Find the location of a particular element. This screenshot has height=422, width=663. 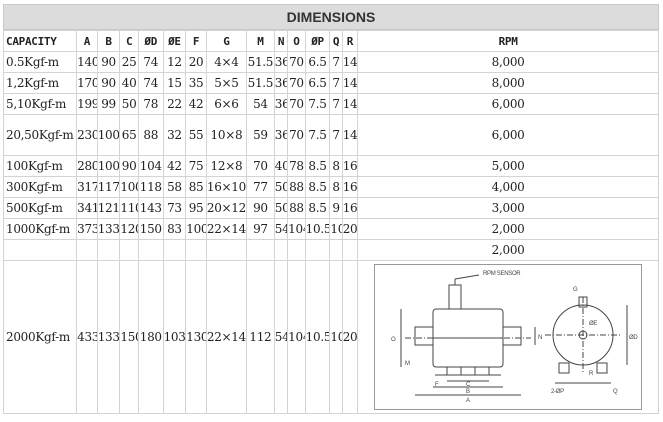

svg-text: A is located at coordinates (468, 401).